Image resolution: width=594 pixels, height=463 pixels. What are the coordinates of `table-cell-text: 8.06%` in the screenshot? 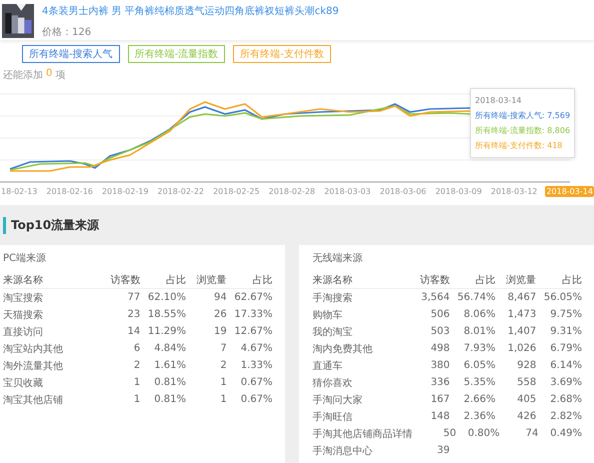 It's located at (479, 314).